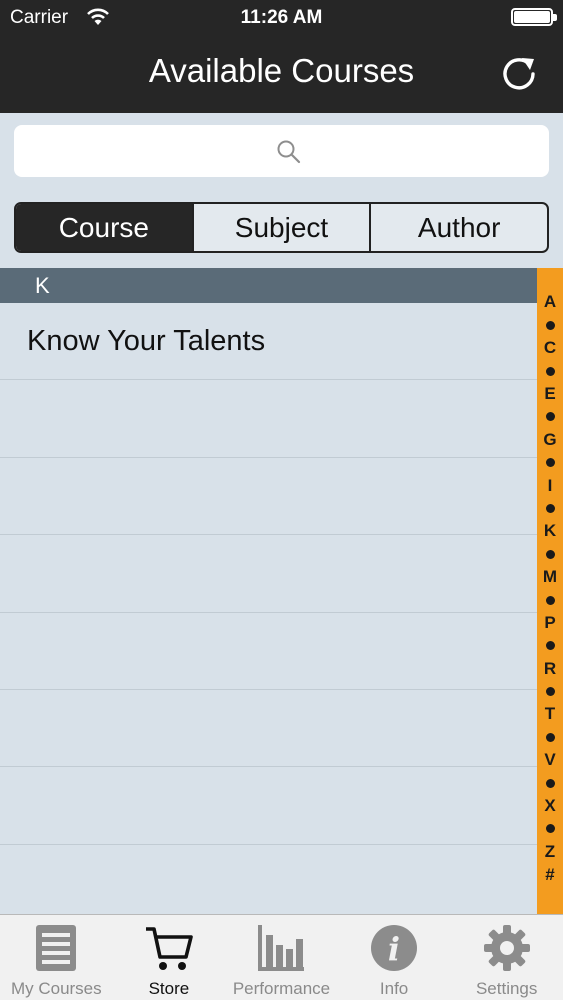  Describe the element at coordinates (519, 73) in the screenshot. I see `refresh-icon` at that location.